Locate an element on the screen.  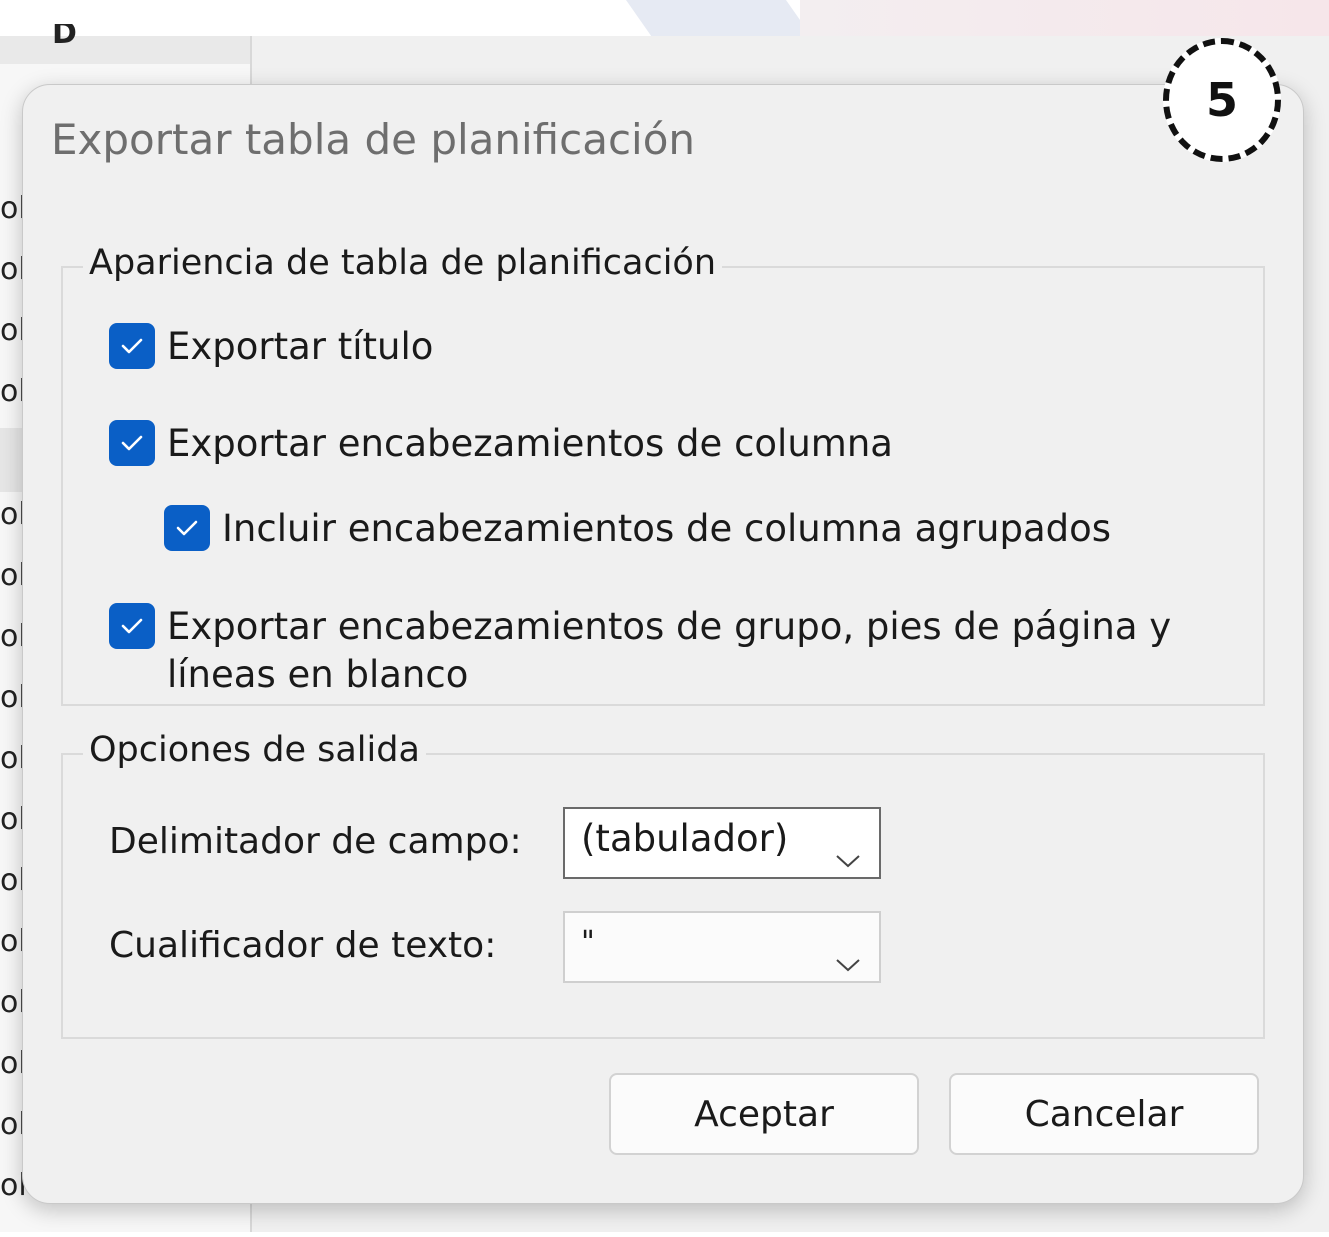
field-delimiter-label: Delimitador de campo: is located at coordinates (315, 841).